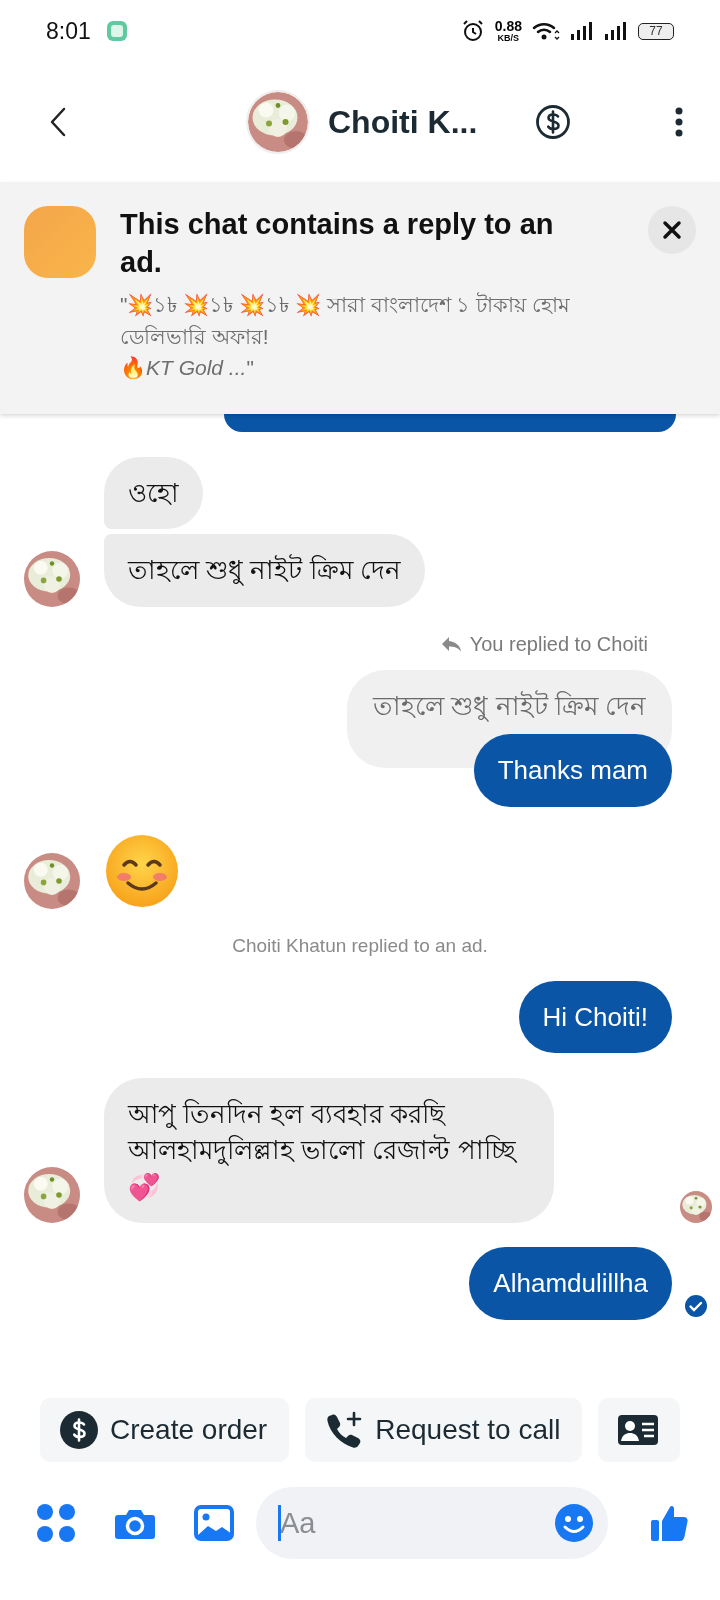 This screenshot has width=720, height=1600. I want to click on app-notification-icon, so click(116, 31).